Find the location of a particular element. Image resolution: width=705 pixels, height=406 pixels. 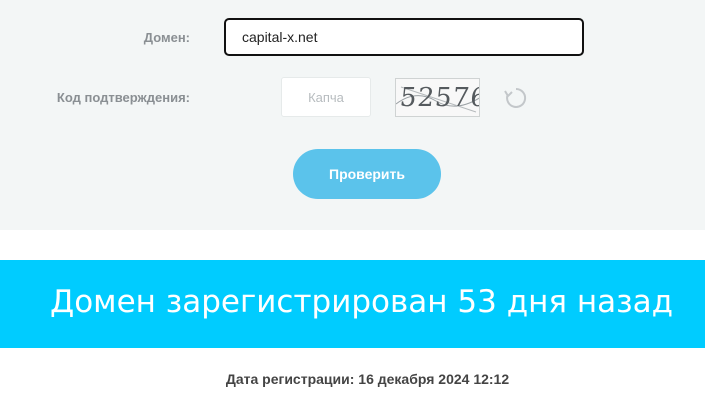

domain-age-text: Домен зарегистрирован 53 дня назад is located at coordinates (362, 302).